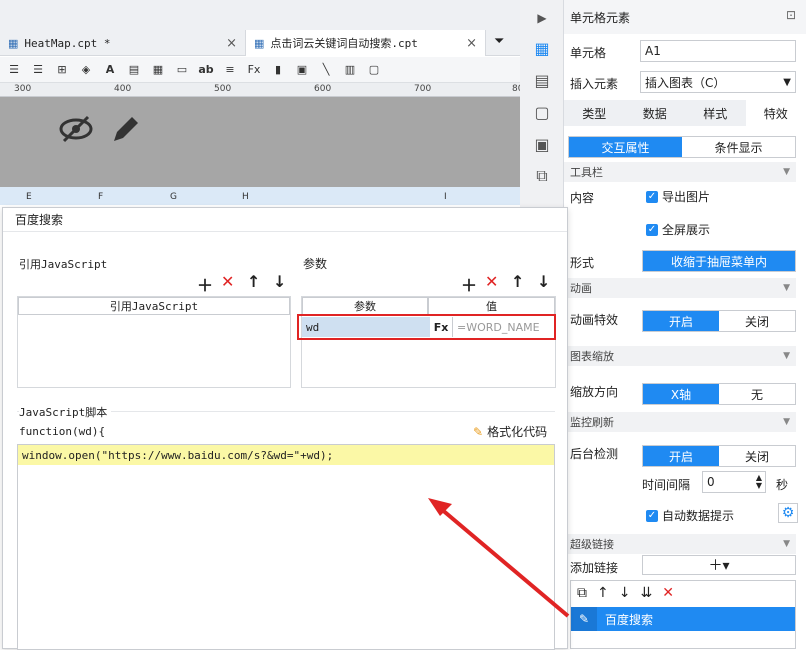  What do you see at coordinates (158, 70) in the screenshot?
I see `table-icon: ▦` at bounding box center [158, 70].